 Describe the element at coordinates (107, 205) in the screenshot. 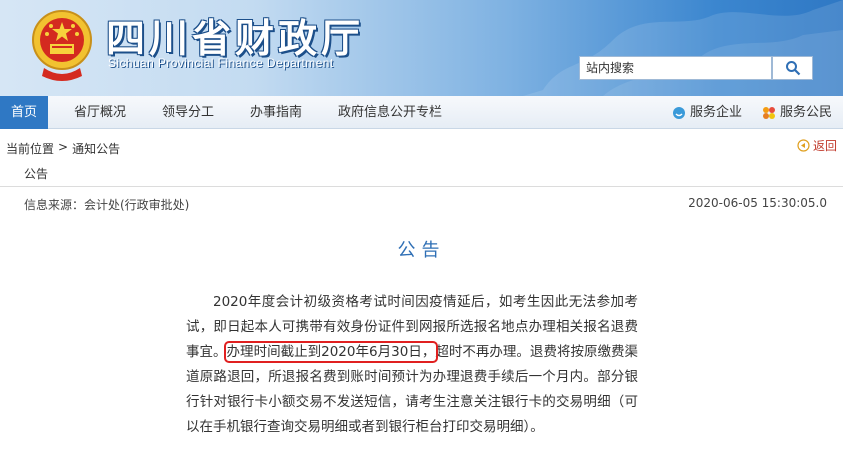

I see `info-source: 信息来源：会计处(行政审批处)` at that location.